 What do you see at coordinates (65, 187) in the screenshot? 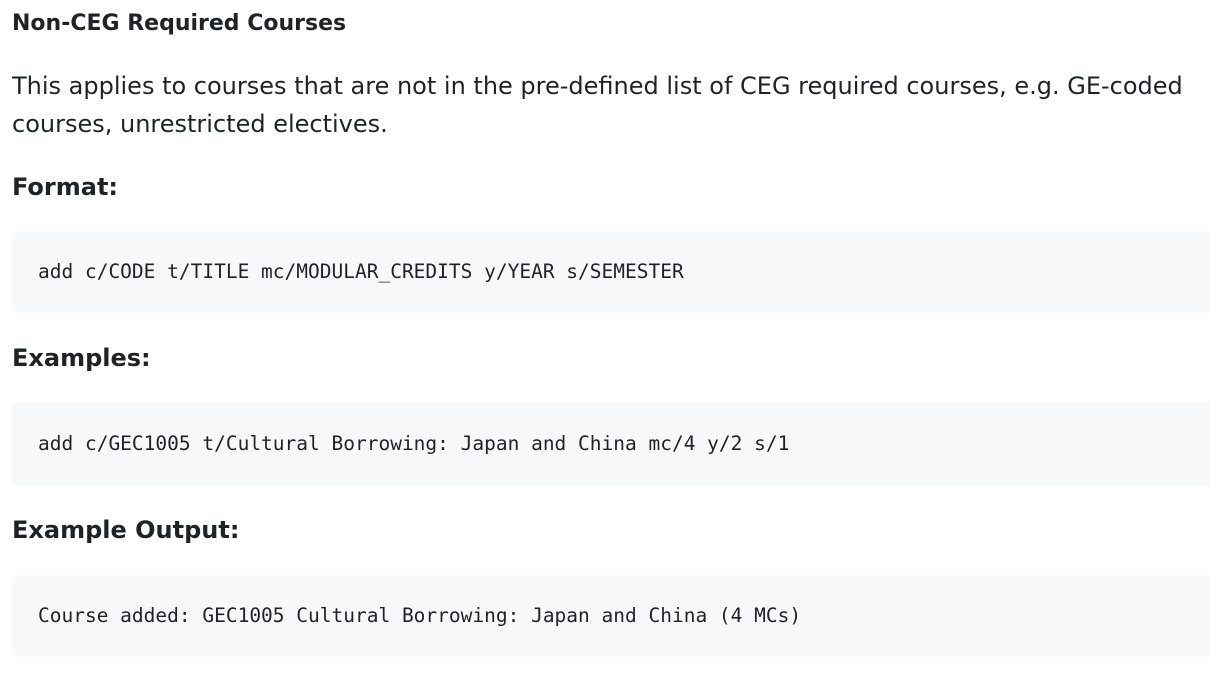
I see `format-label: Format:` at bounding box center [65, 187].